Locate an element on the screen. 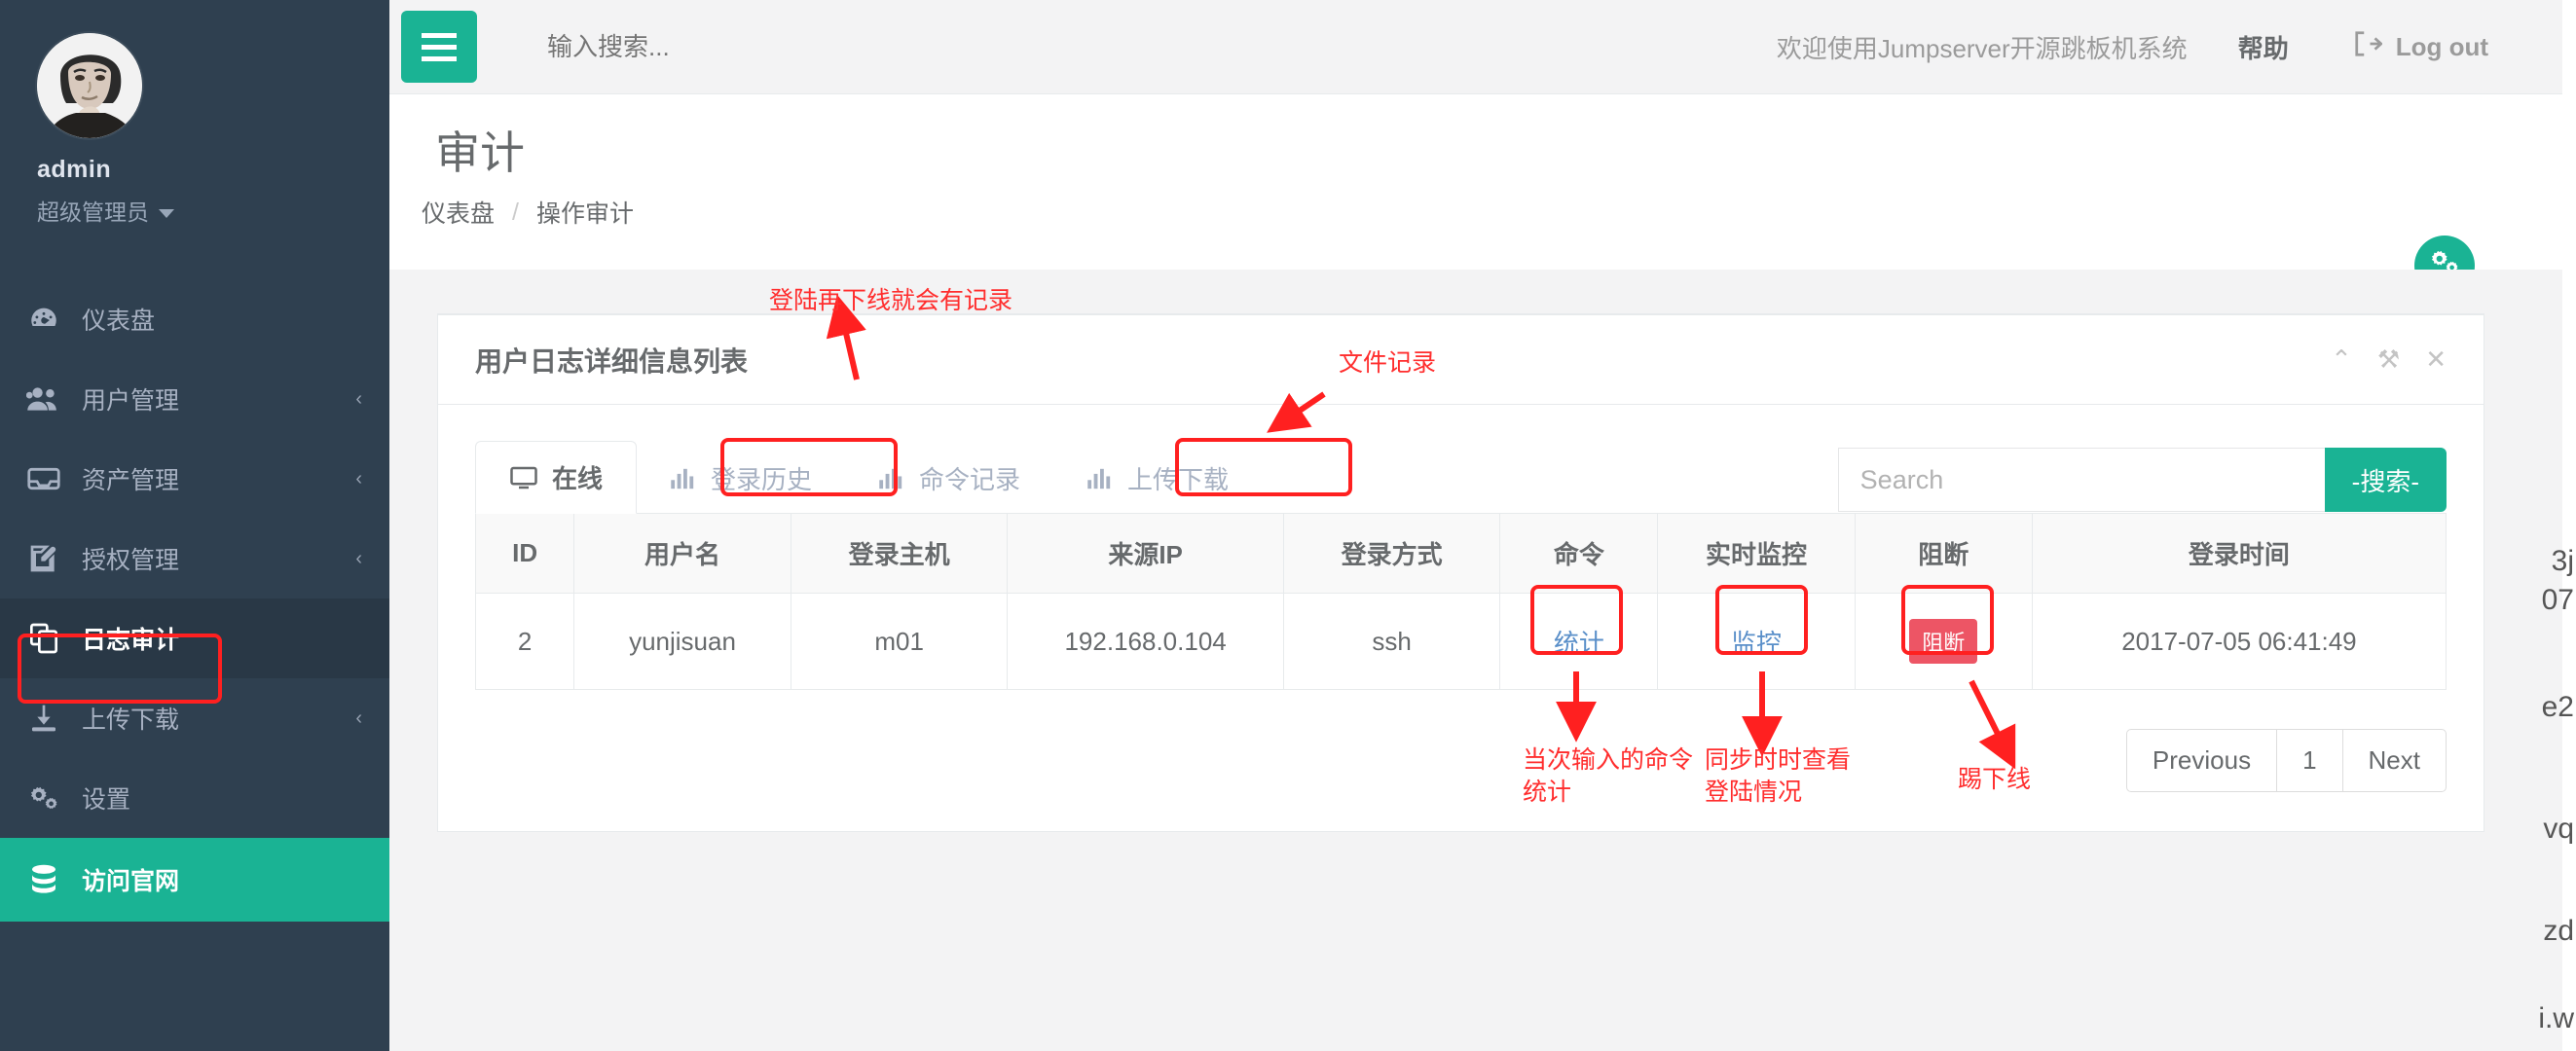 This screenshot has width=2576, height=1051. edge-fragment: zd is located at coordinates (2558, 931).